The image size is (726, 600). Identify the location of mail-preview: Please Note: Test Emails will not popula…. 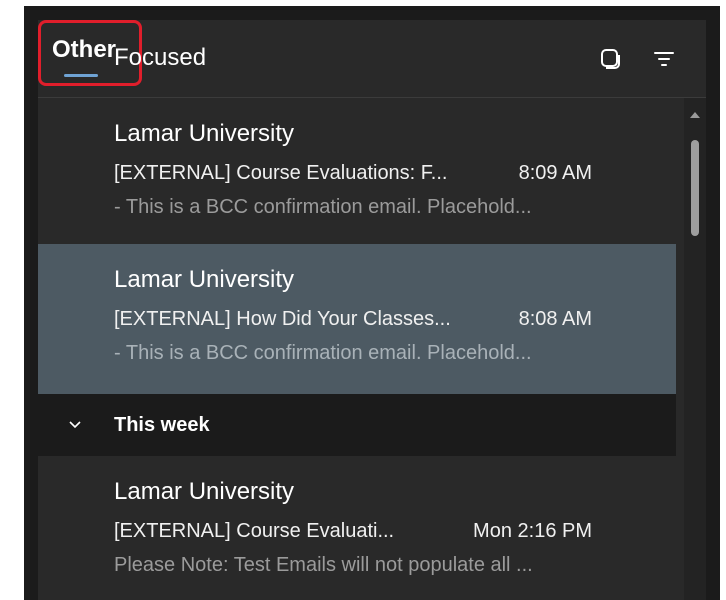
(323, 565).